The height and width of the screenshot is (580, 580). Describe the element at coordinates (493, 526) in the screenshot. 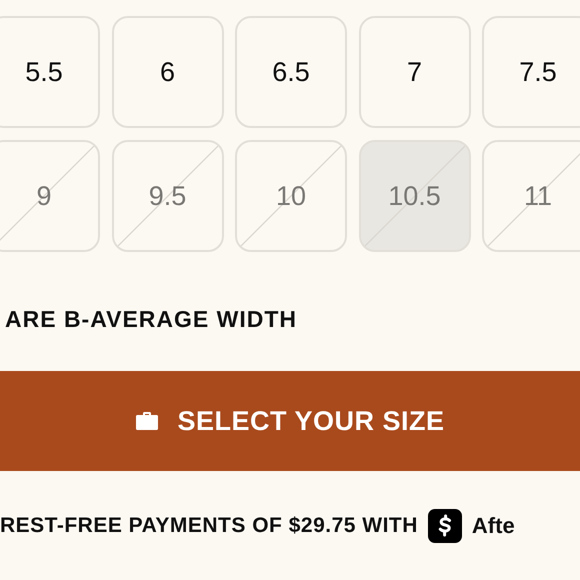

I see `payment-provider: Afte` at that location.